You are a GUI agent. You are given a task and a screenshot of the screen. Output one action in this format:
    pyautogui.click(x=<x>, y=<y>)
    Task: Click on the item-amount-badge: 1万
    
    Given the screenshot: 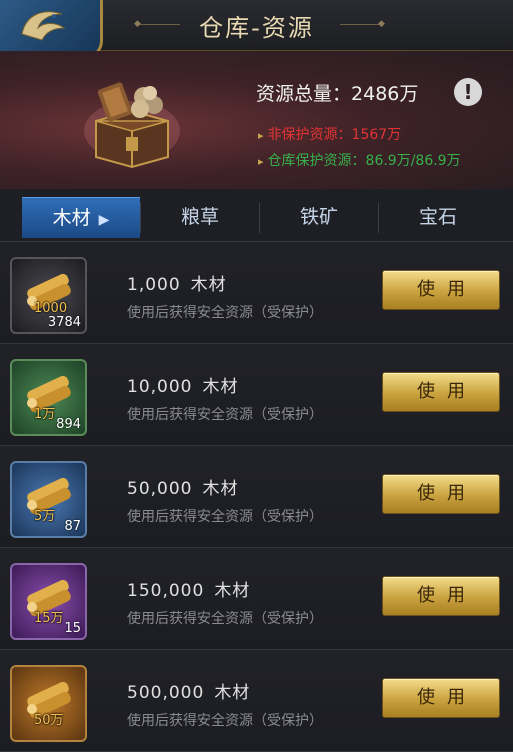 What is the action you would take?
    pyautogui.click(x=45, y=414)
    